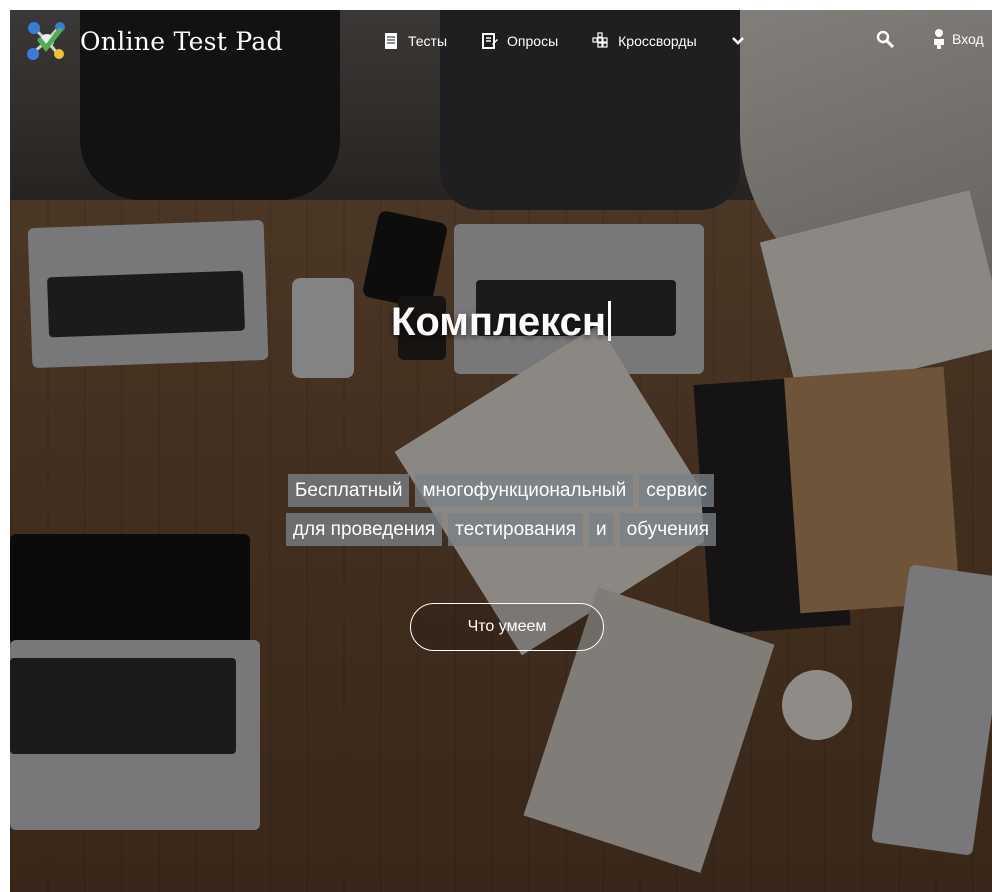 The width and height of the screenshot is (992, 892). I want to click on tagline-word: многофункциональный, so click(524, 490).